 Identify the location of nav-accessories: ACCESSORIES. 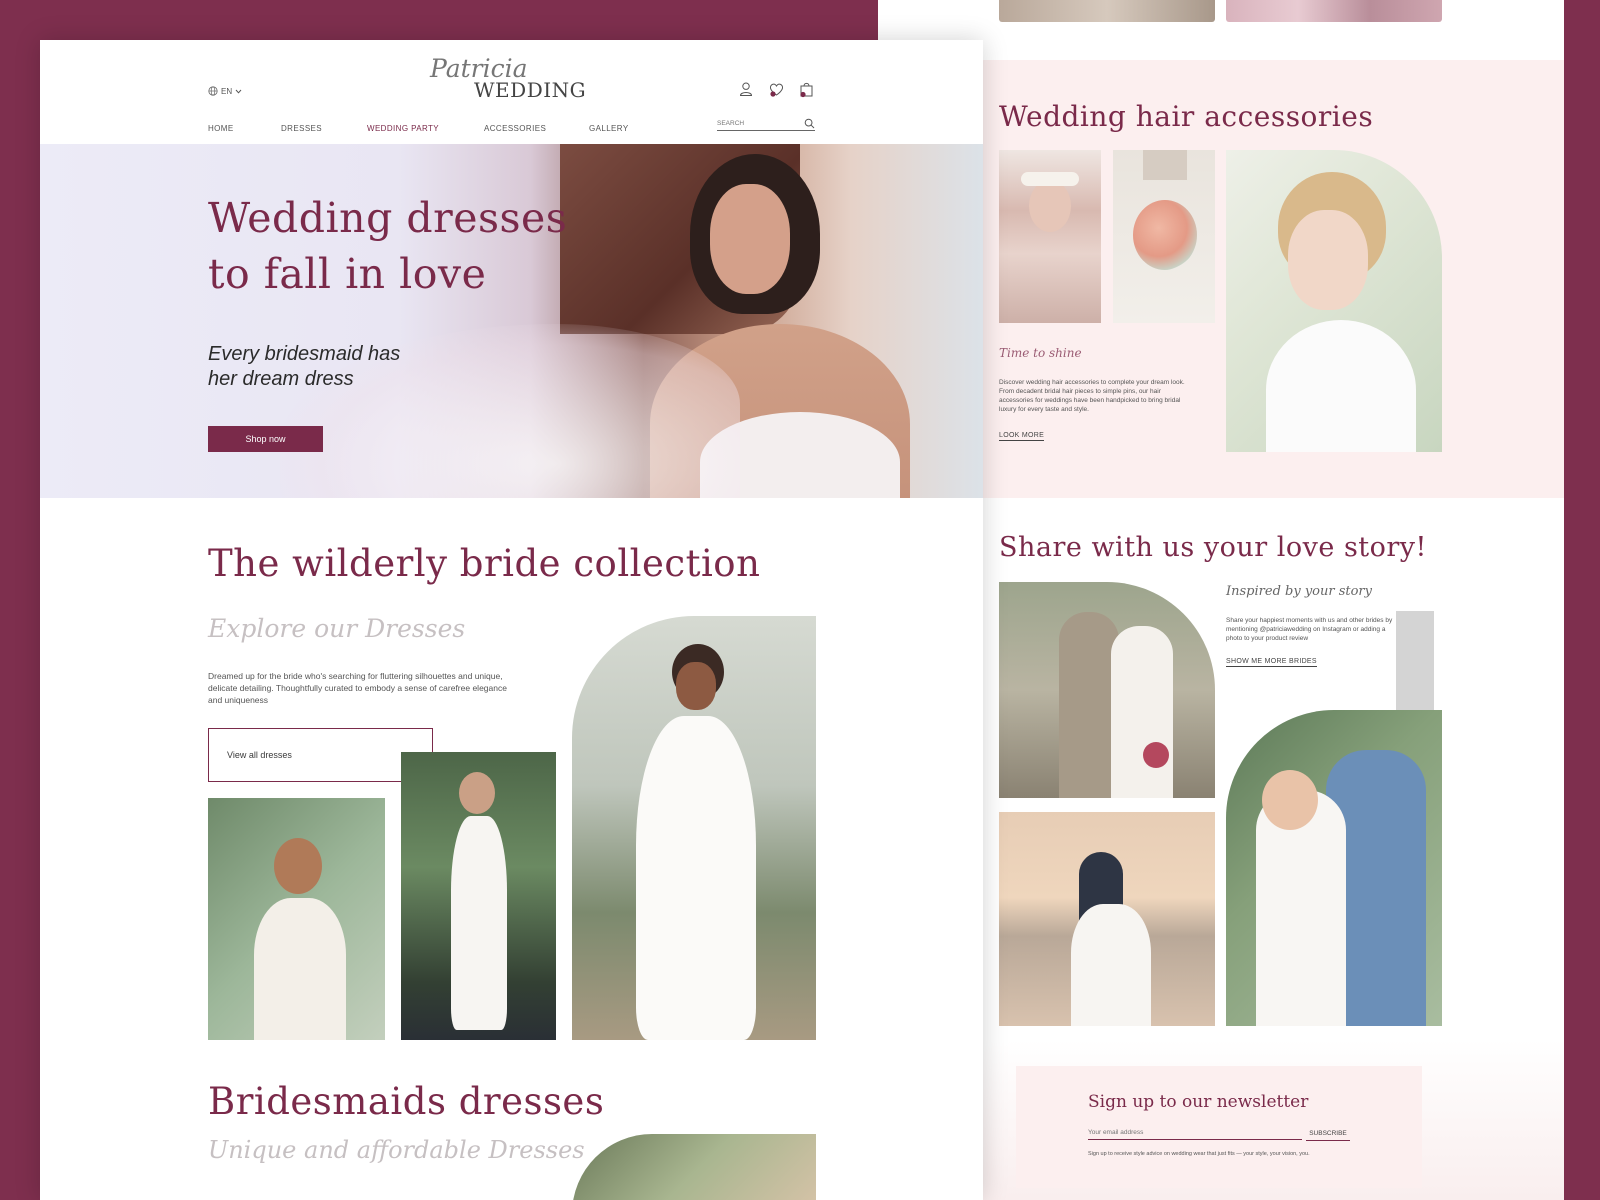
(515, 128).